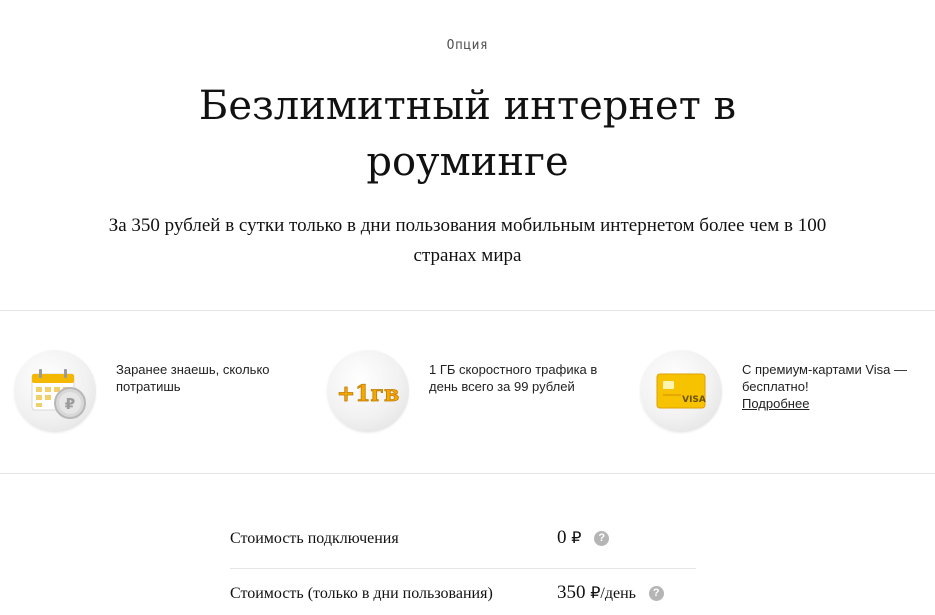 Image resolution: width=935 pixels, height=615 pixels. What do you see at coordinates (463, 540) in the screenshot?
I see `price-row-connection: Стоимость подключения 0 ₽ ?` at bounding box center [463, 540].